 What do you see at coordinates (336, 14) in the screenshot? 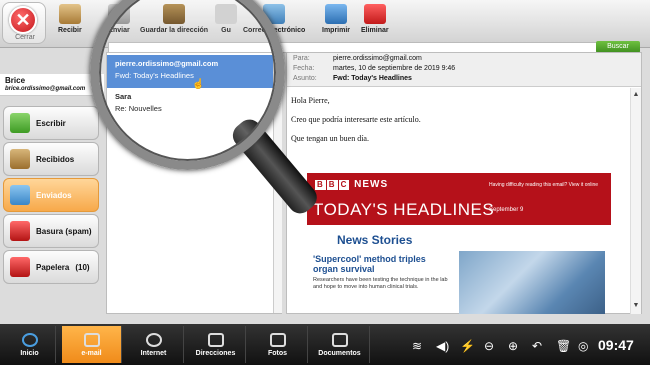
I see `printer-icon` at bounding box center [336, 14].